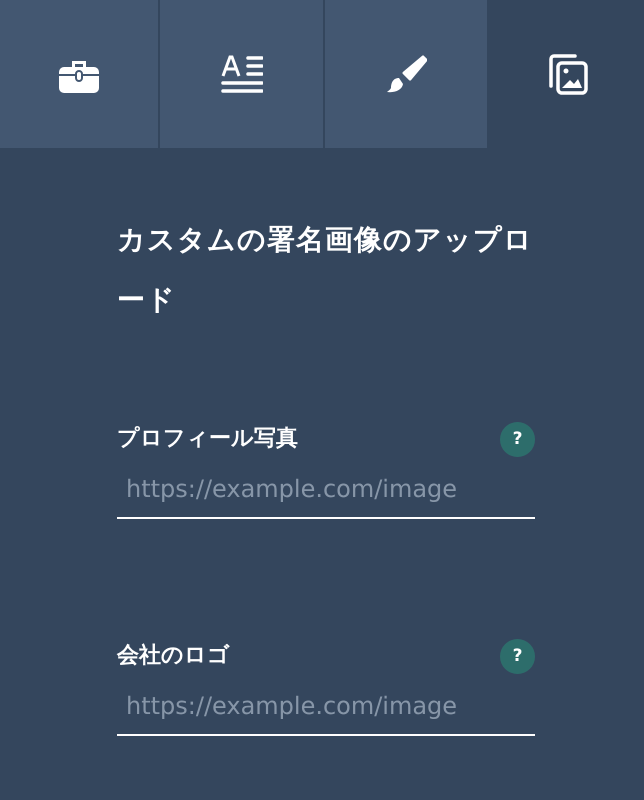  I want to click on section-heading: カスタムの署名画像のアップロード, so click(325, 270).